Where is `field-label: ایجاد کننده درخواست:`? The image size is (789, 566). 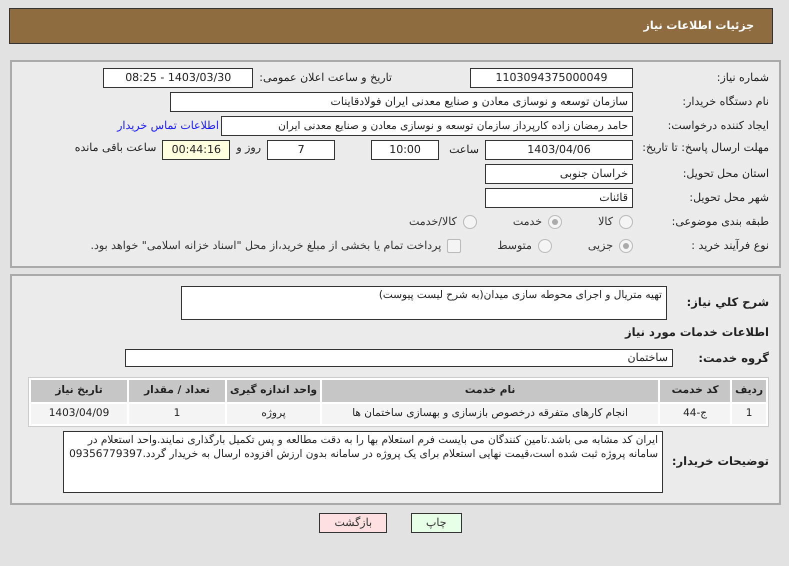 field-label: ایجاد کننده درخواست: is located at coordinates (717, 126).